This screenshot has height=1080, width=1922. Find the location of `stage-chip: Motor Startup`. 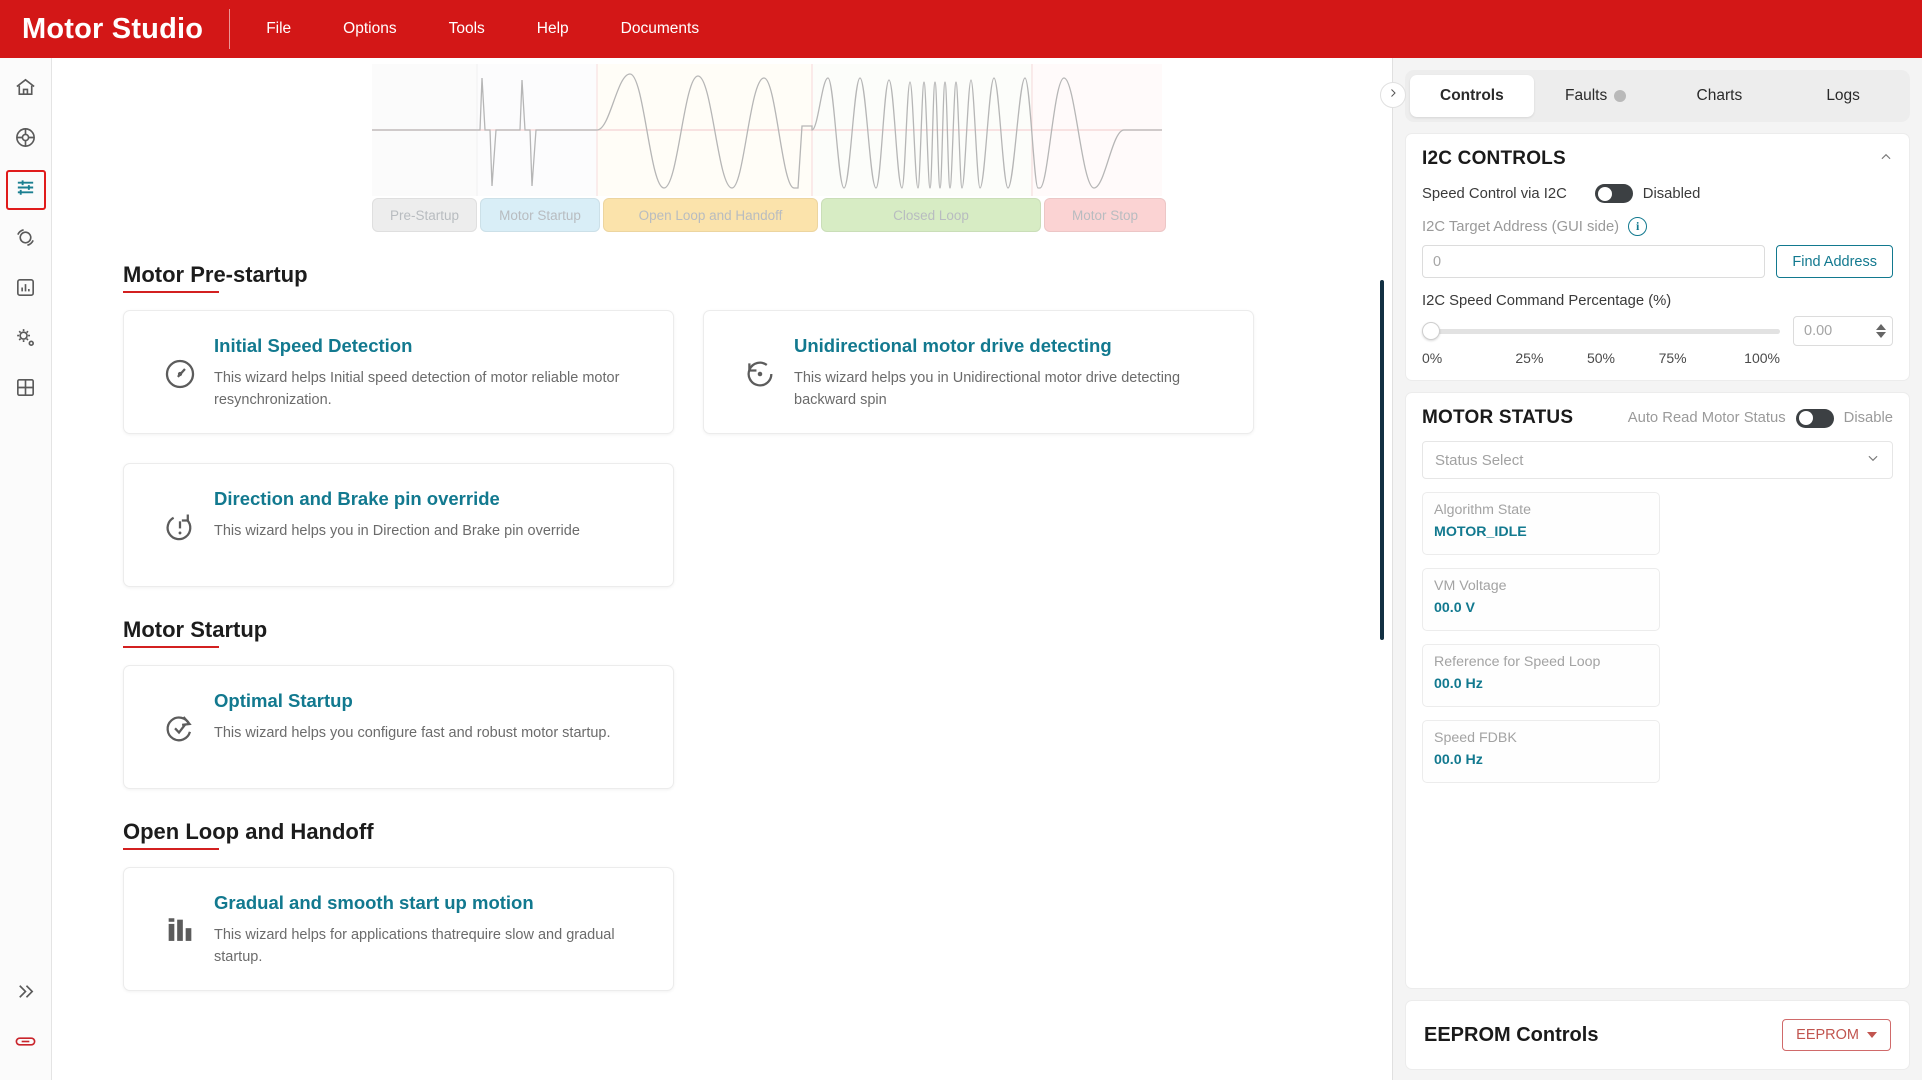

stage-chip: Motor Startup is located at coordinates (540, 215).